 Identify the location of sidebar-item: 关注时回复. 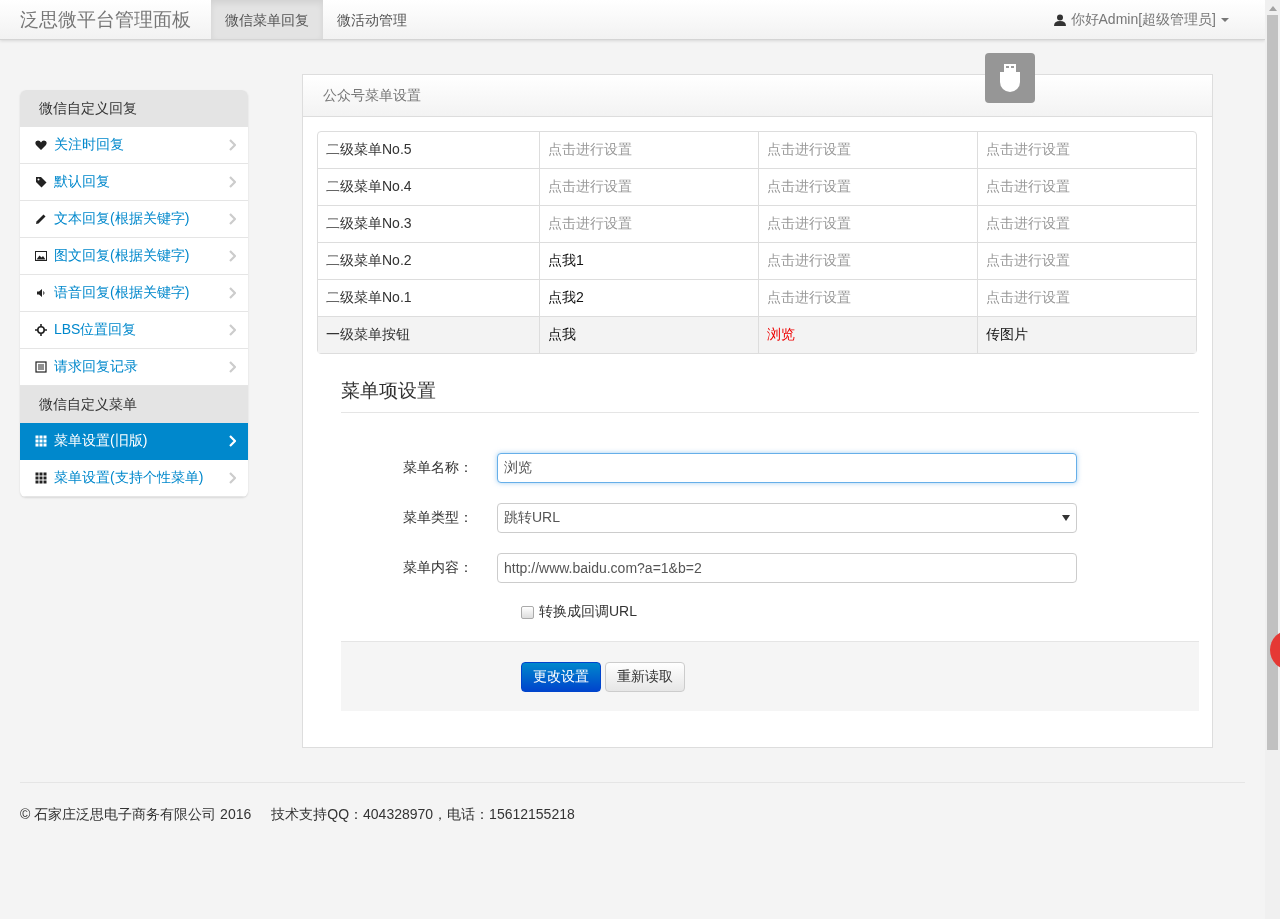
(134, 145).